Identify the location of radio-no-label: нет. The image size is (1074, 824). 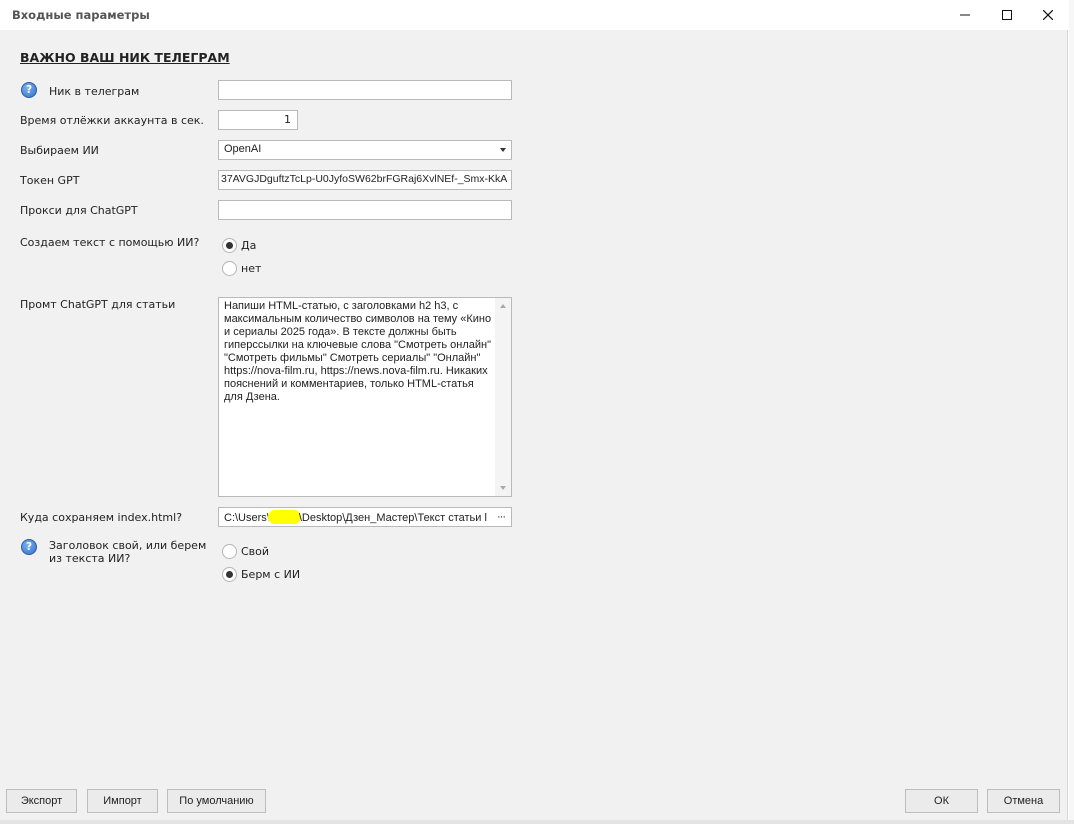
(251, 268).